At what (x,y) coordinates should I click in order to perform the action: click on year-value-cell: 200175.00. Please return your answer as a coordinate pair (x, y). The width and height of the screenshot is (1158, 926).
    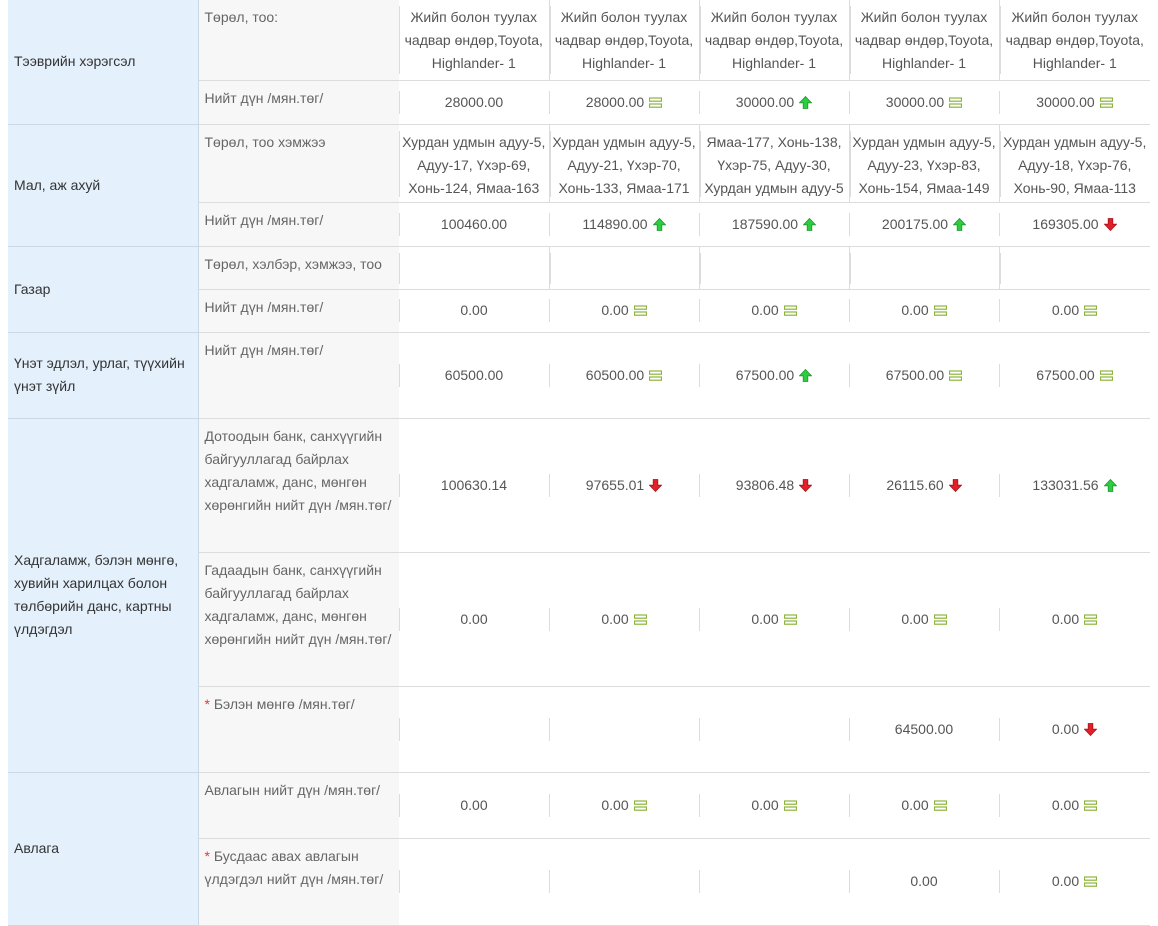
    Looking at the image, I should click on (924, 224).